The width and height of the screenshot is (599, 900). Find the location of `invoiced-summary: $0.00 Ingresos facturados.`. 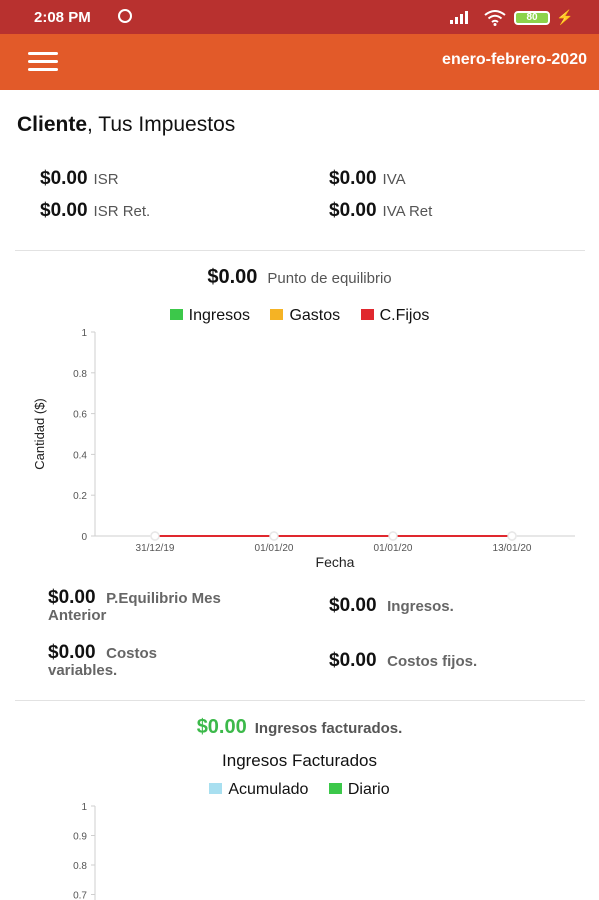

invoiced-summary: $0.00 Ingresos facturados. is located at coordinates (299, 727).